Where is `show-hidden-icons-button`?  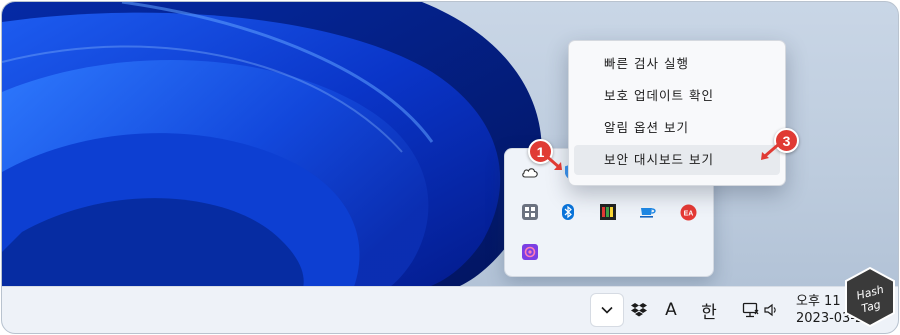
show-hidden-icons-button is located at coordinates (607, 310).